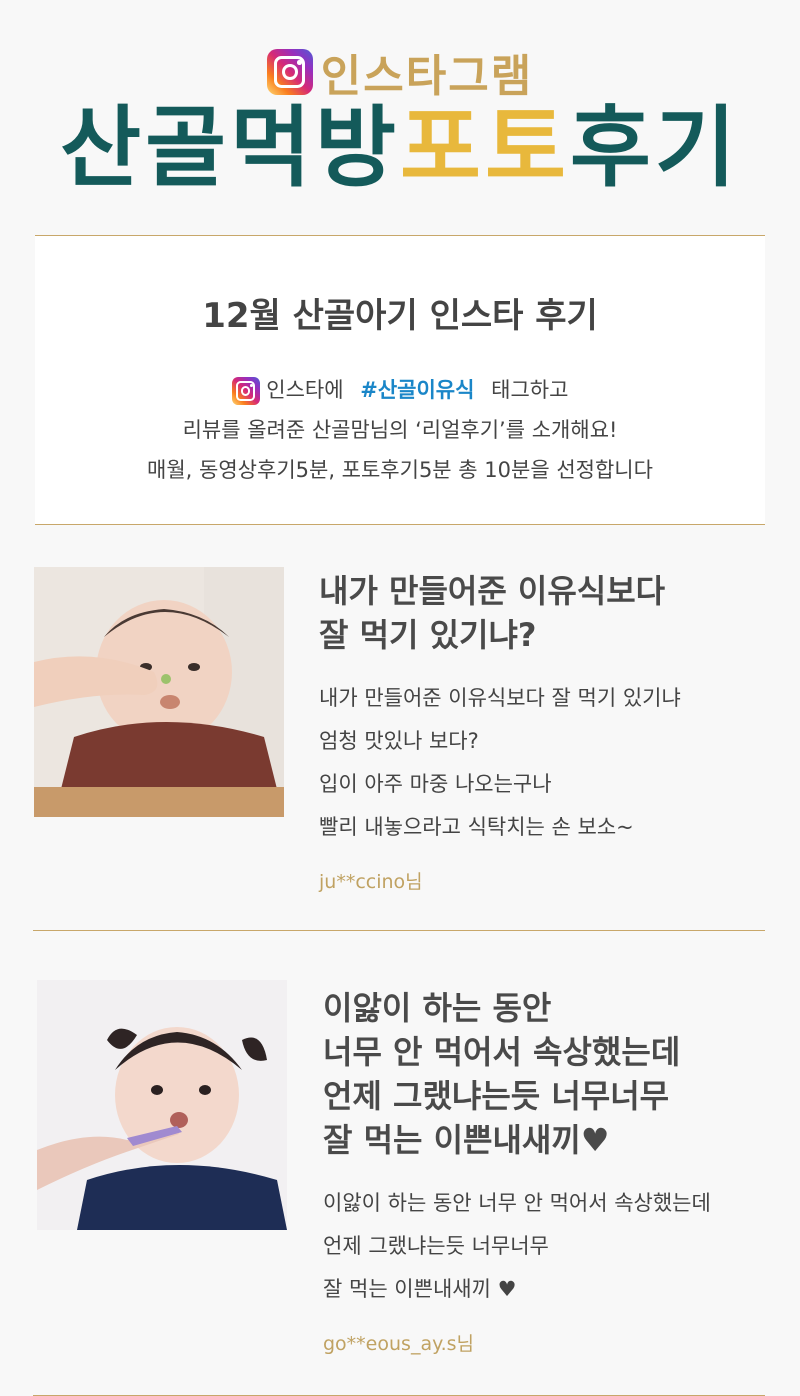 This screenshot has width=800, height=1396. What do you see at coordinates (530, 390) in the screenshot?
I see `intro-line-1-suffix: 태그하고` at bounding box center [530, 390].